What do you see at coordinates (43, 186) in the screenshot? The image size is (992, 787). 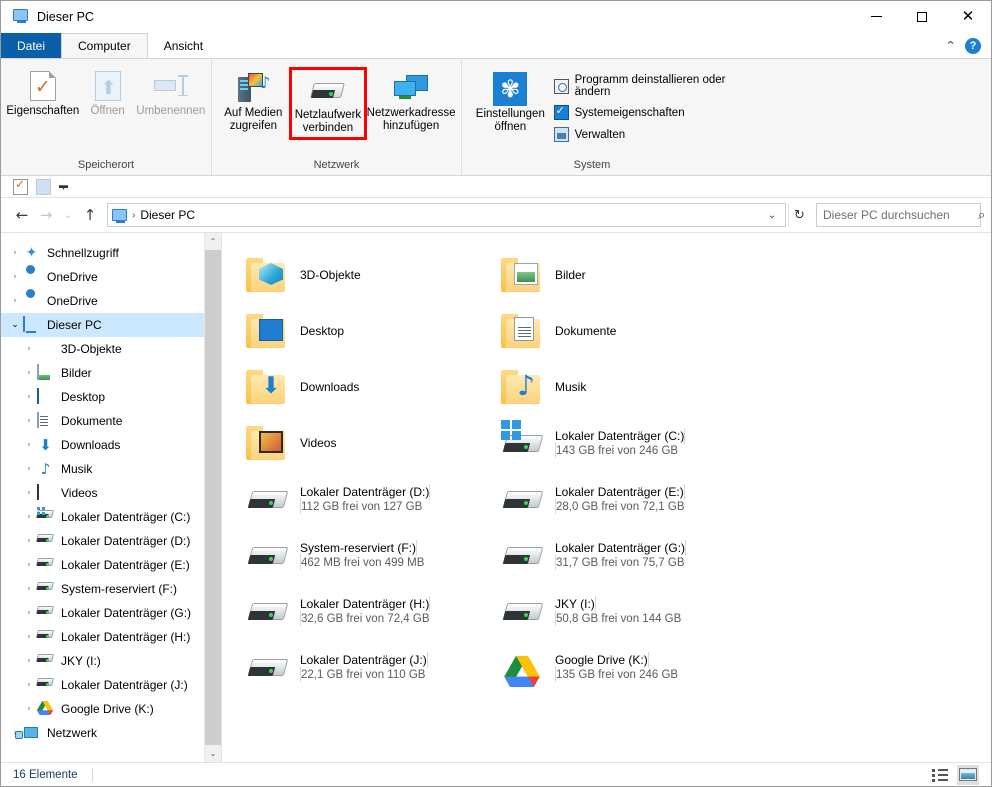 I see `new-folder-quick-icon` at bounding box center [43, 186].